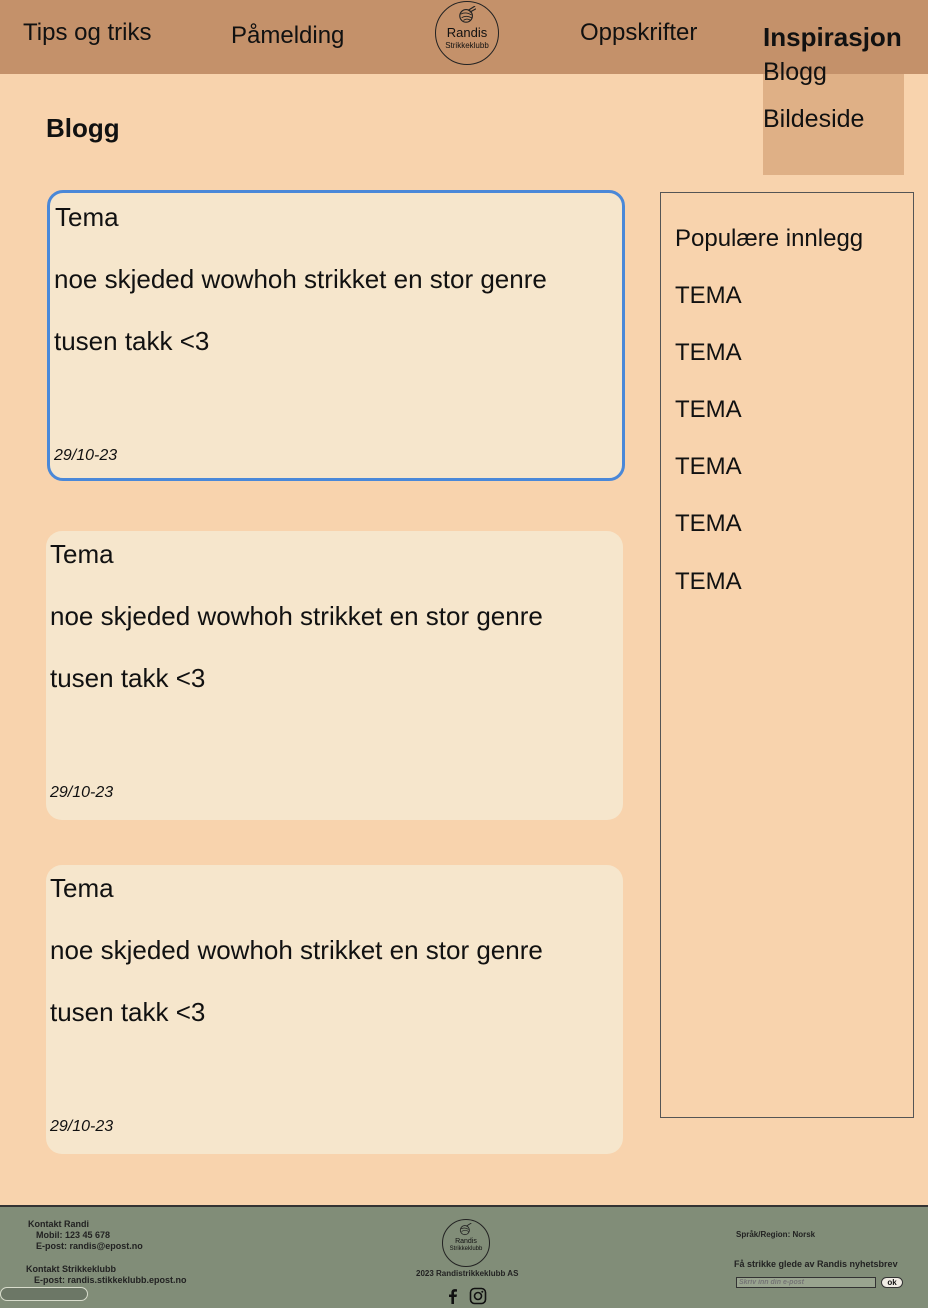 This screenshot has width=928, height=1308. What do you see at coordinates (806, 1282) in the screenshot?
I see `newsletter-email-input` at bounding box center [806, 1282].